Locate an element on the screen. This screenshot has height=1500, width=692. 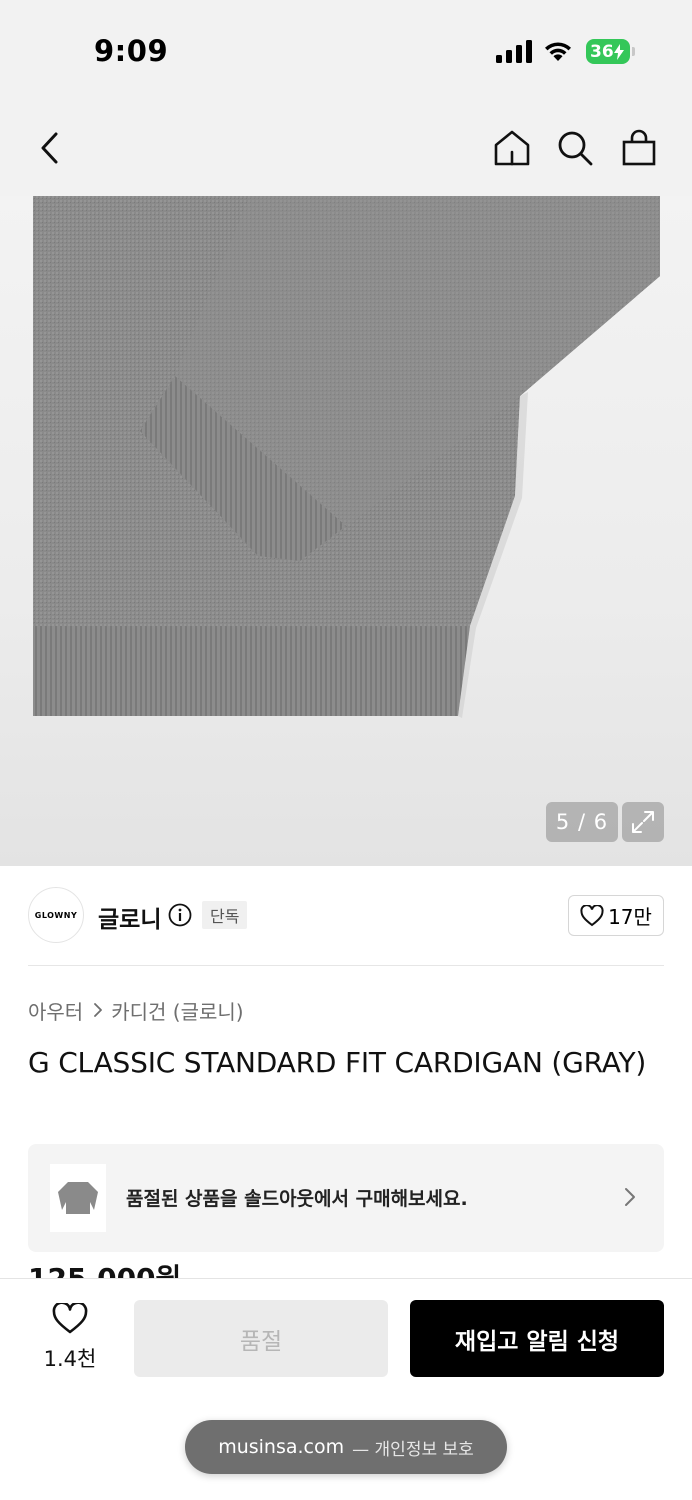
shopping-bag-icon is located at coordinates (639, 147).